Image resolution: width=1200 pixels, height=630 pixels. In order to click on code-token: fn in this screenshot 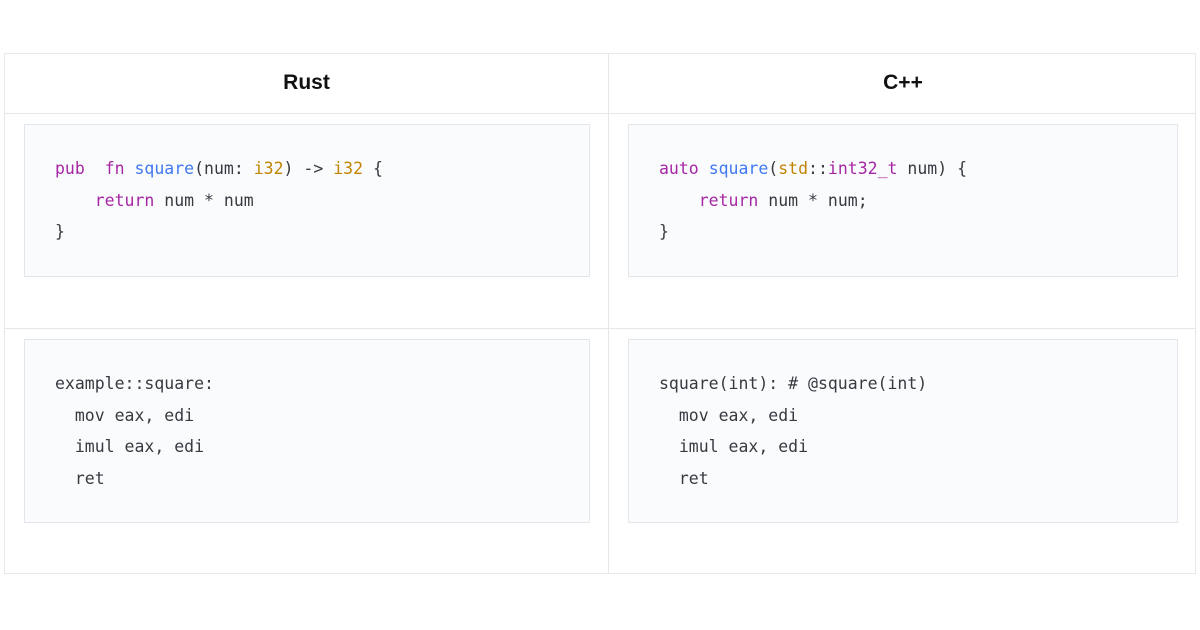, I will do `click(114, 168)`.